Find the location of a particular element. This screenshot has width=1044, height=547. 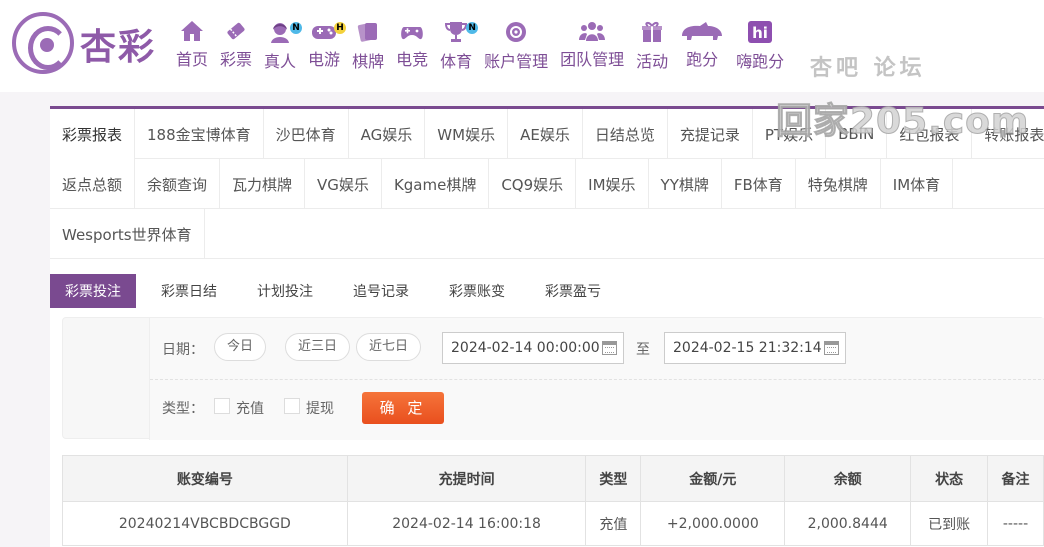

rhino-icon is located at coordinates (702, 31).